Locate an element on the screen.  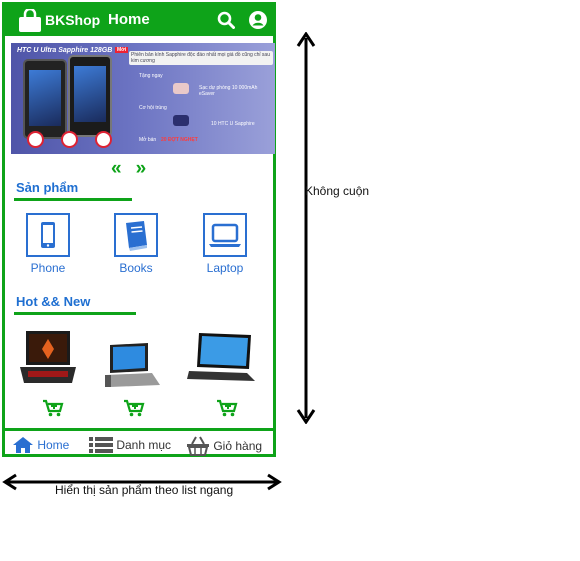
phone-image-back is located at coordinates (45, 99).